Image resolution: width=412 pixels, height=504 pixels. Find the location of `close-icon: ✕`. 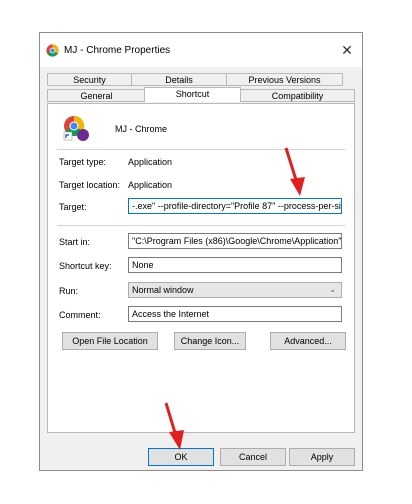

close-icon: ✕ is located at coordinates (347, 50).